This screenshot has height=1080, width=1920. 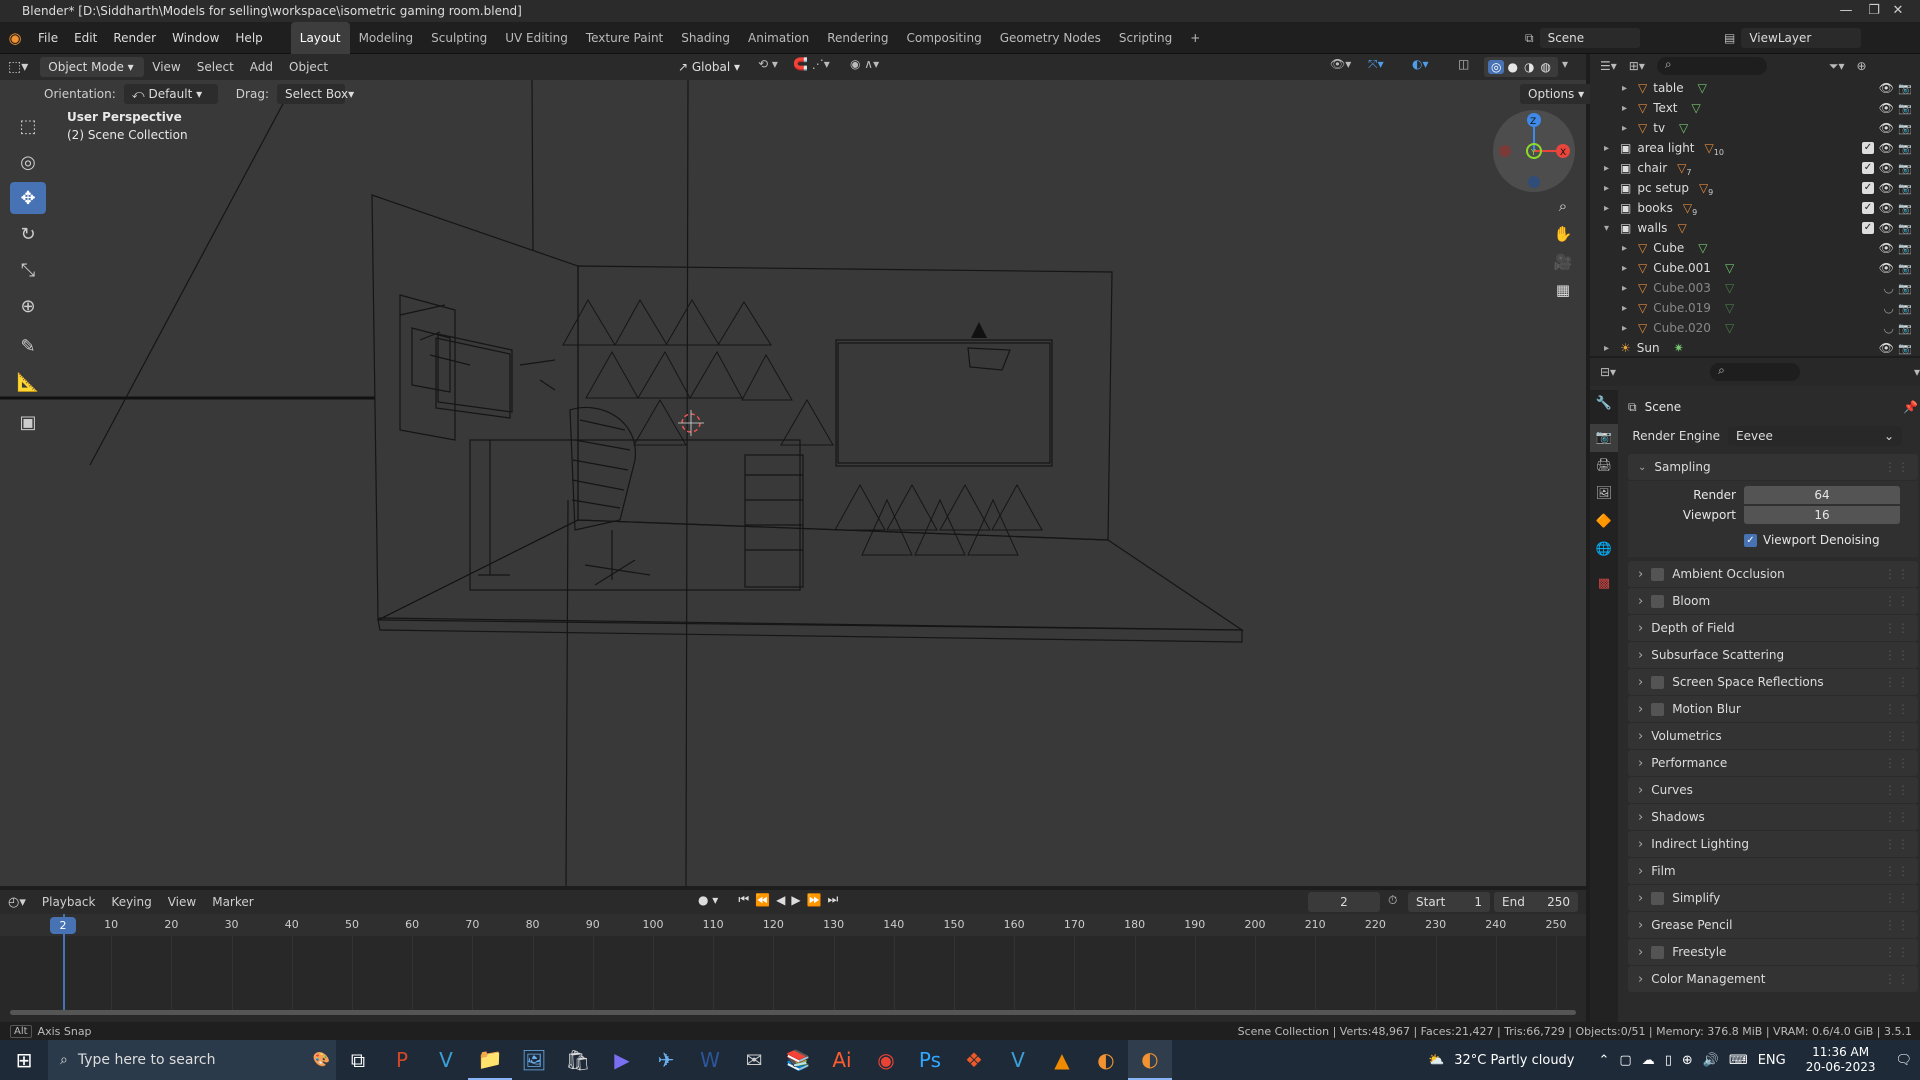 What do you see at coordinates (1773, 467) in the screenshot?
I see `sampling-panel-header: ⌄ Sampling ⋮⋮` at bounding box center [1773, 467].